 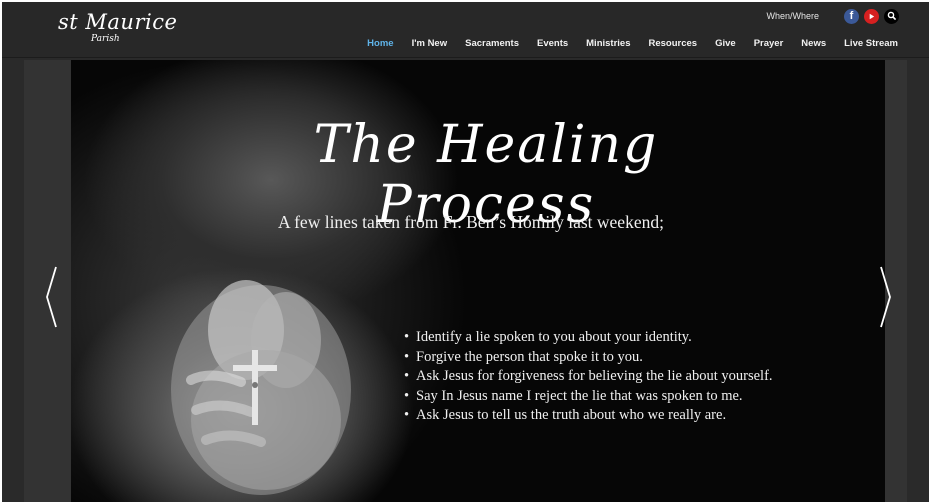 I want to click on search-glyph, so click(x=891, y=16).